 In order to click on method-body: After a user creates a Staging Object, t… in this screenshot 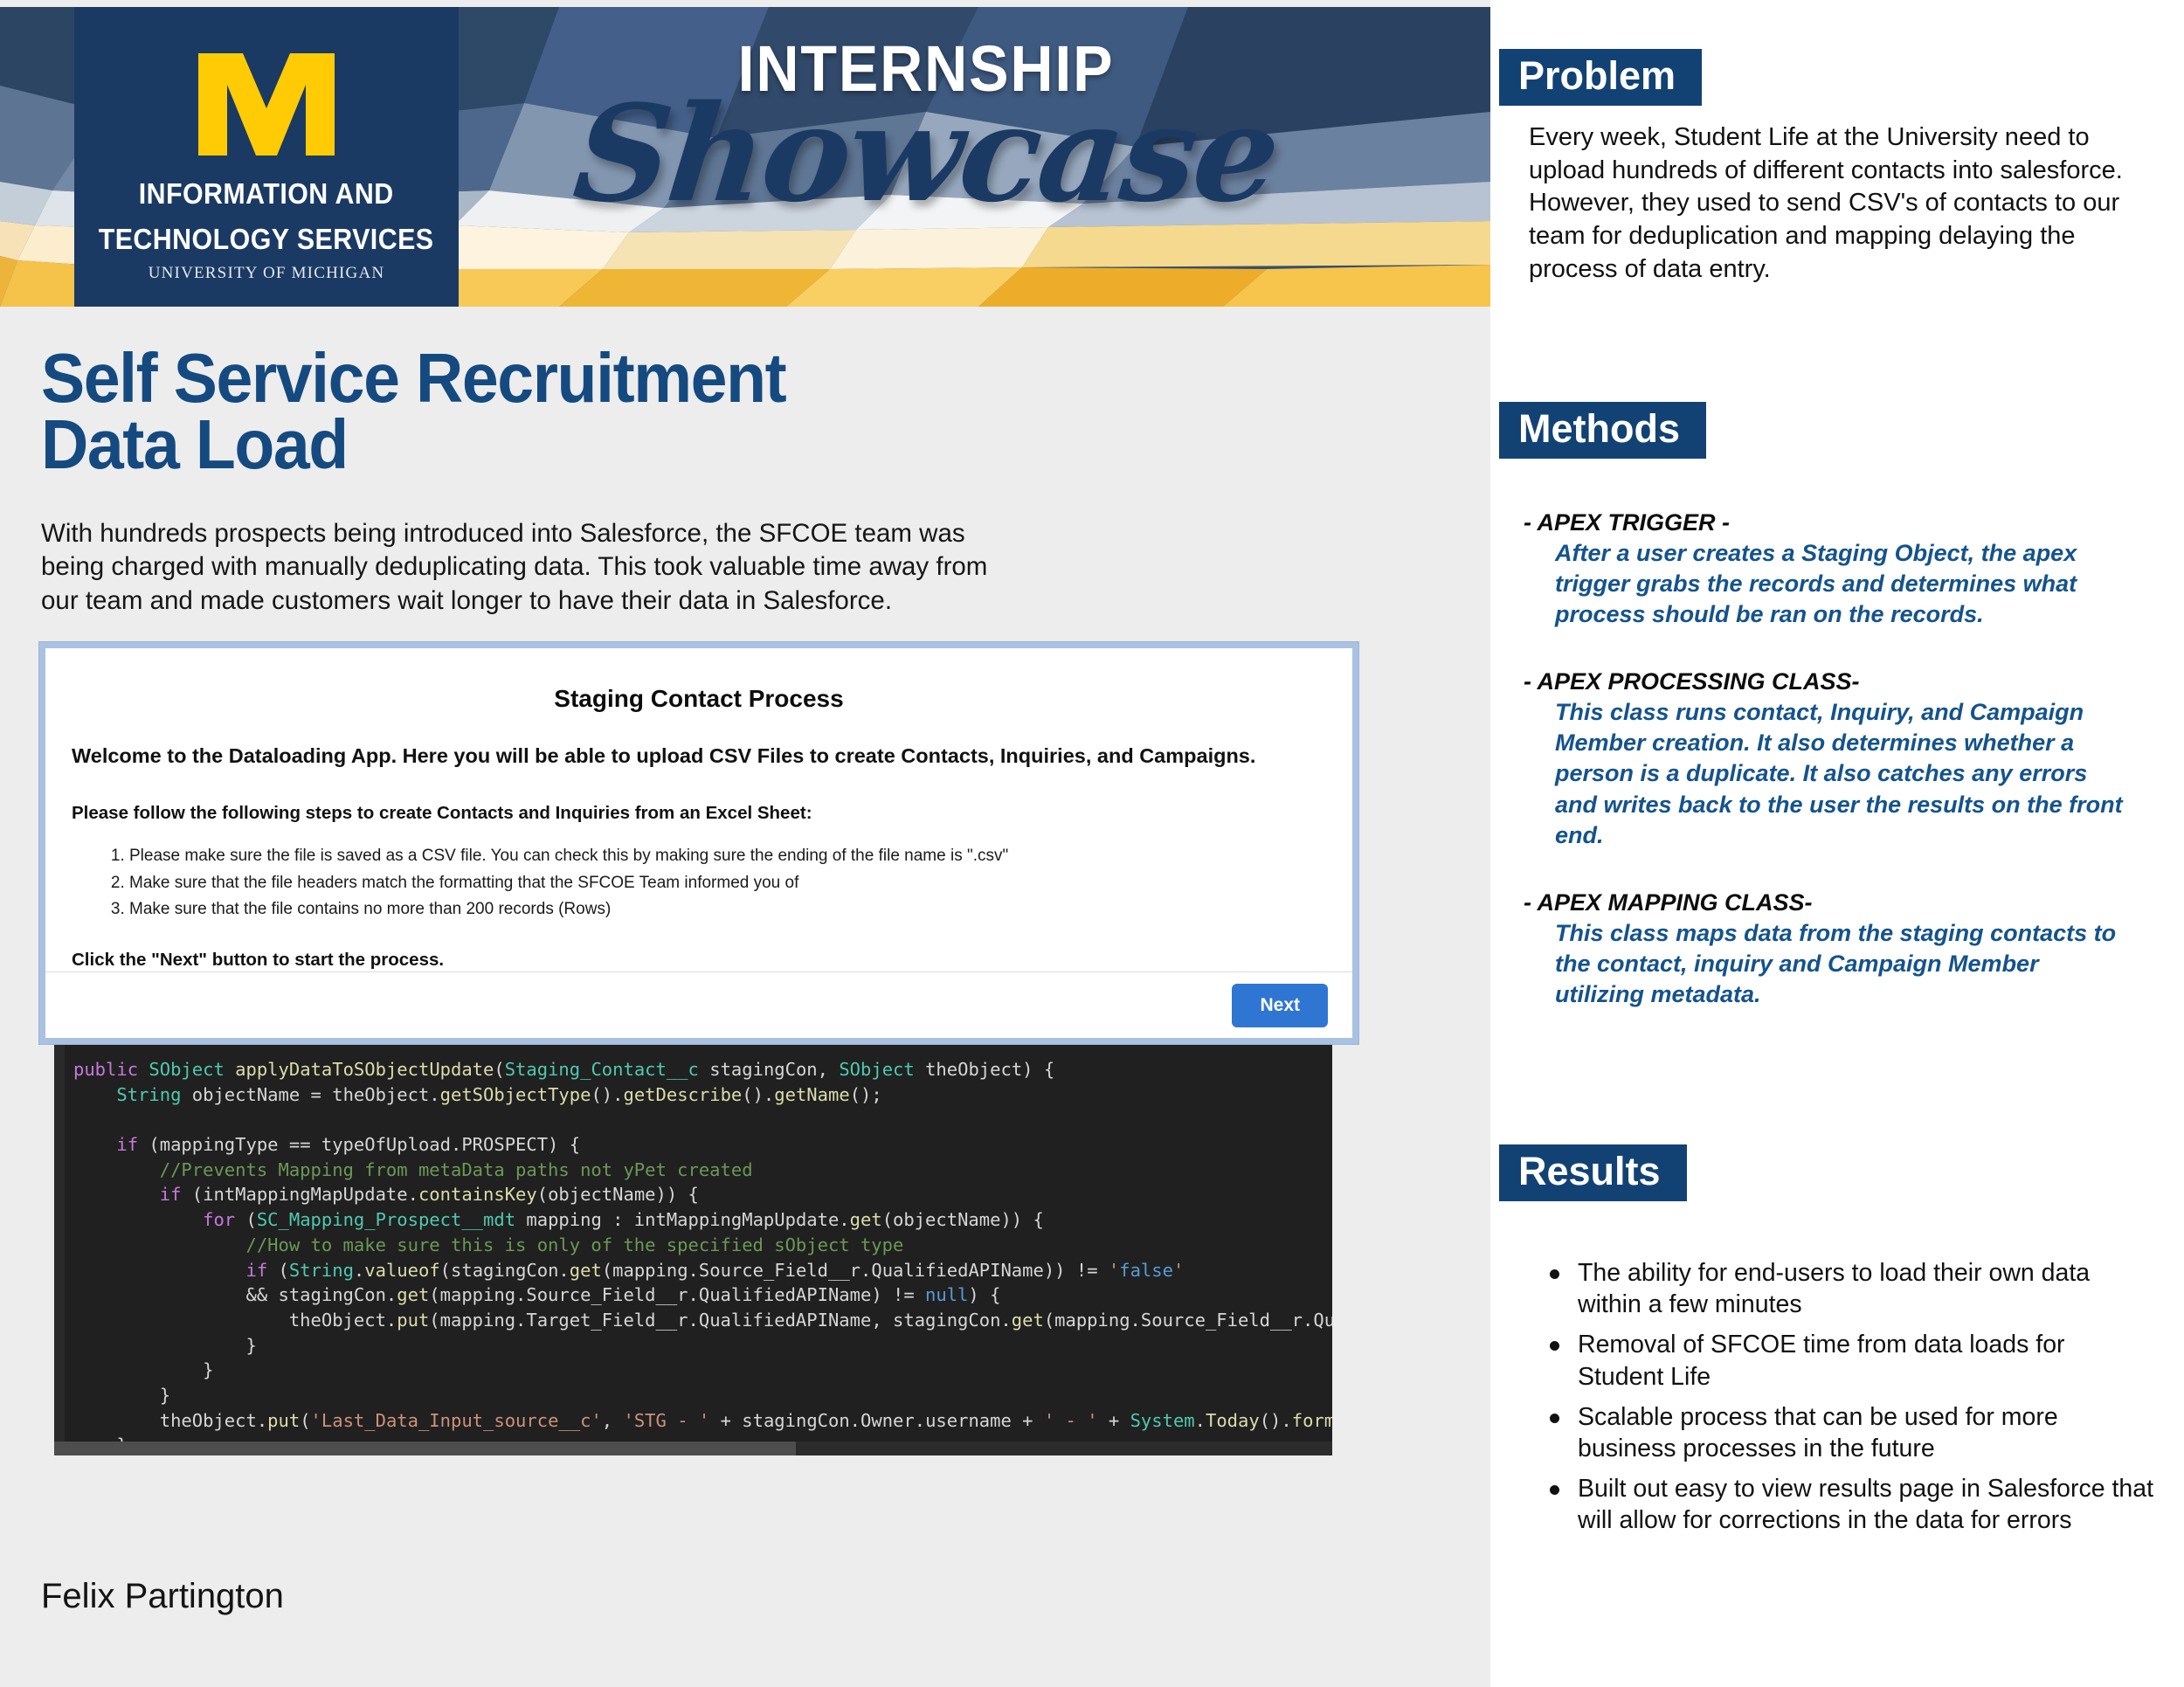, I will do `click(1816, 584)`.